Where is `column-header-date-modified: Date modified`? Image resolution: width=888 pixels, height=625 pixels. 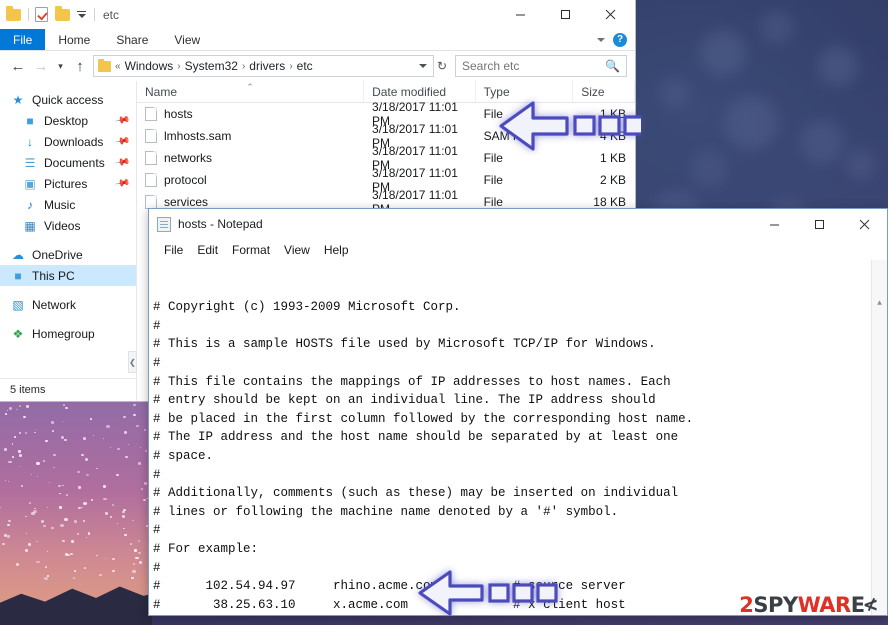 column-header-date-modified: Date modified is located at coordinates (420, 91).